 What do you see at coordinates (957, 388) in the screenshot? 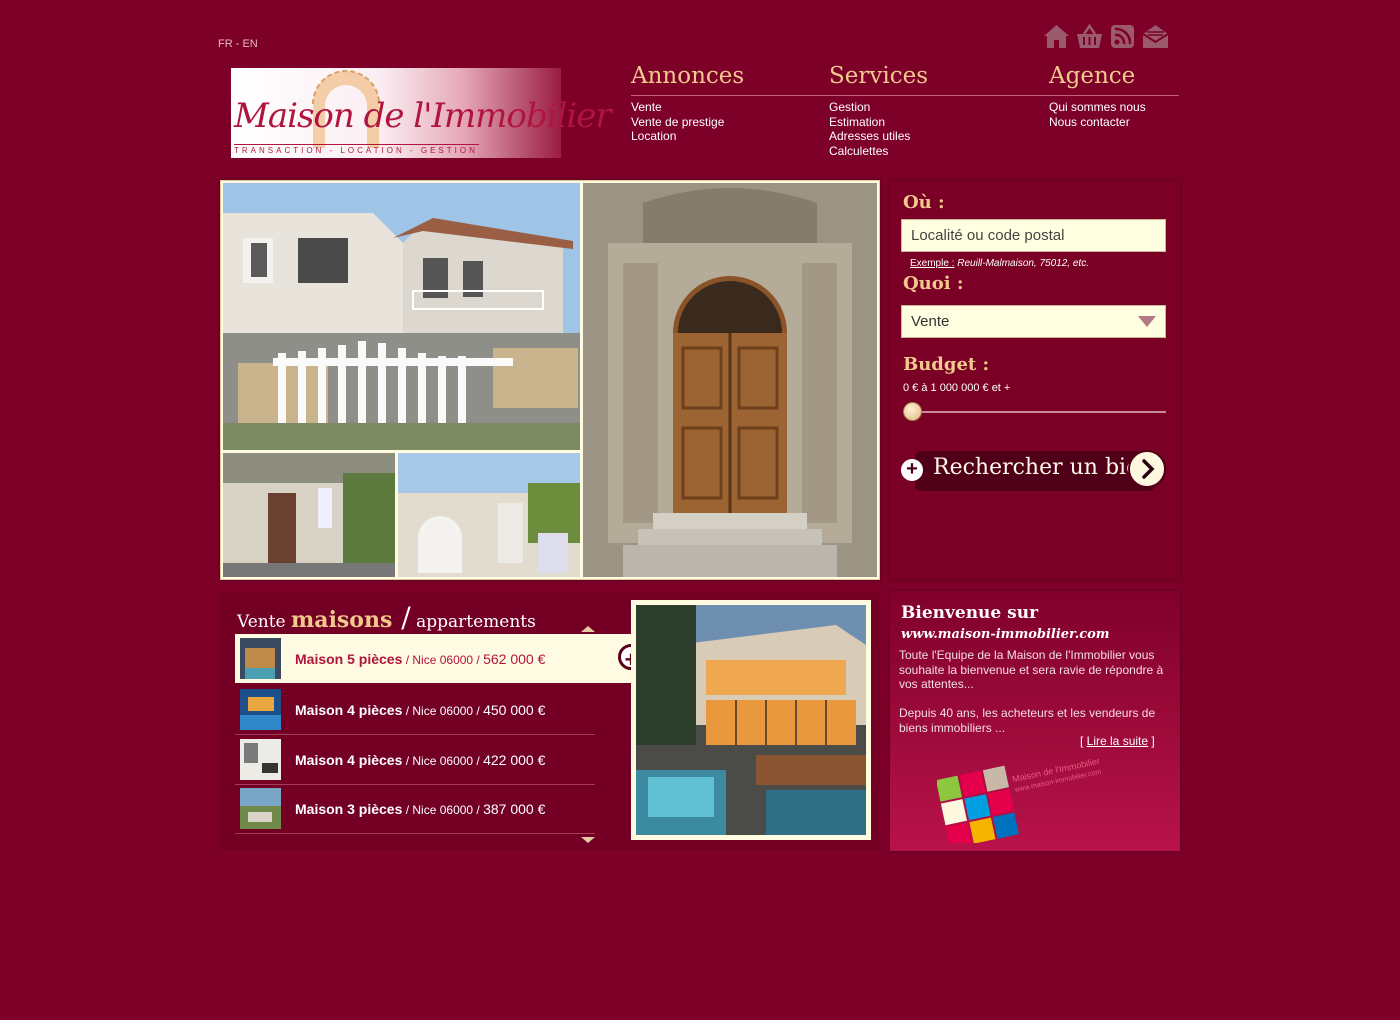
I see `budget-range-text: 0 € à 1 000 000 € et +` at bounding box center [957, 388].